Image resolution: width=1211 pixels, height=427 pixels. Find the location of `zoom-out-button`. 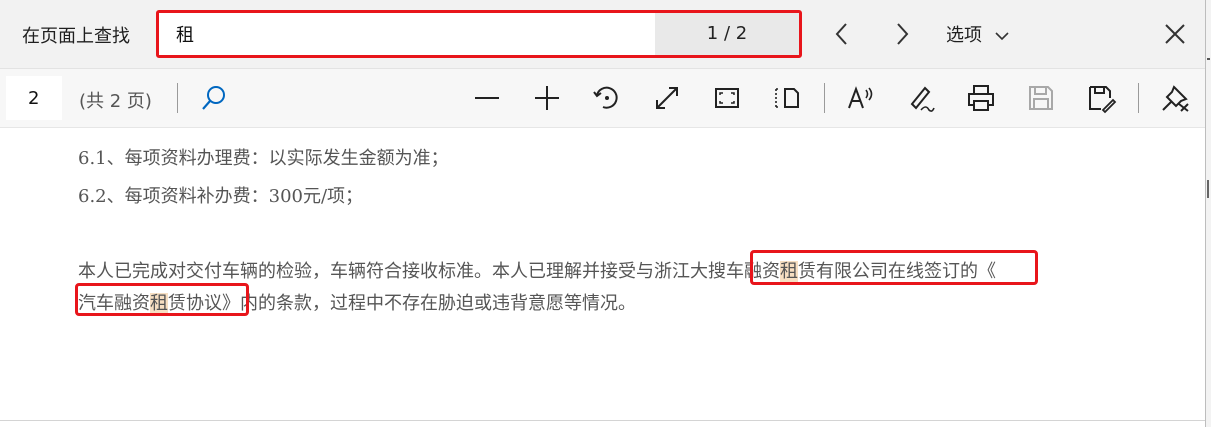

zoom-out-button is located at coordinates (487, 98).